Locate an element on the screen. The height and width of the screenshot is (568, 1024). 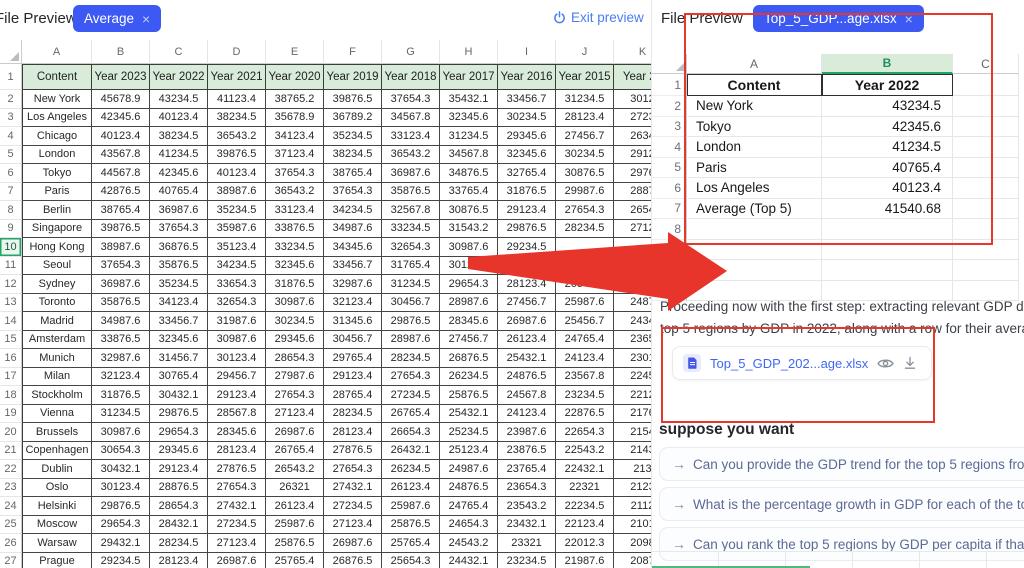
cell: 39876.5 is located at coordinates (237, 154).